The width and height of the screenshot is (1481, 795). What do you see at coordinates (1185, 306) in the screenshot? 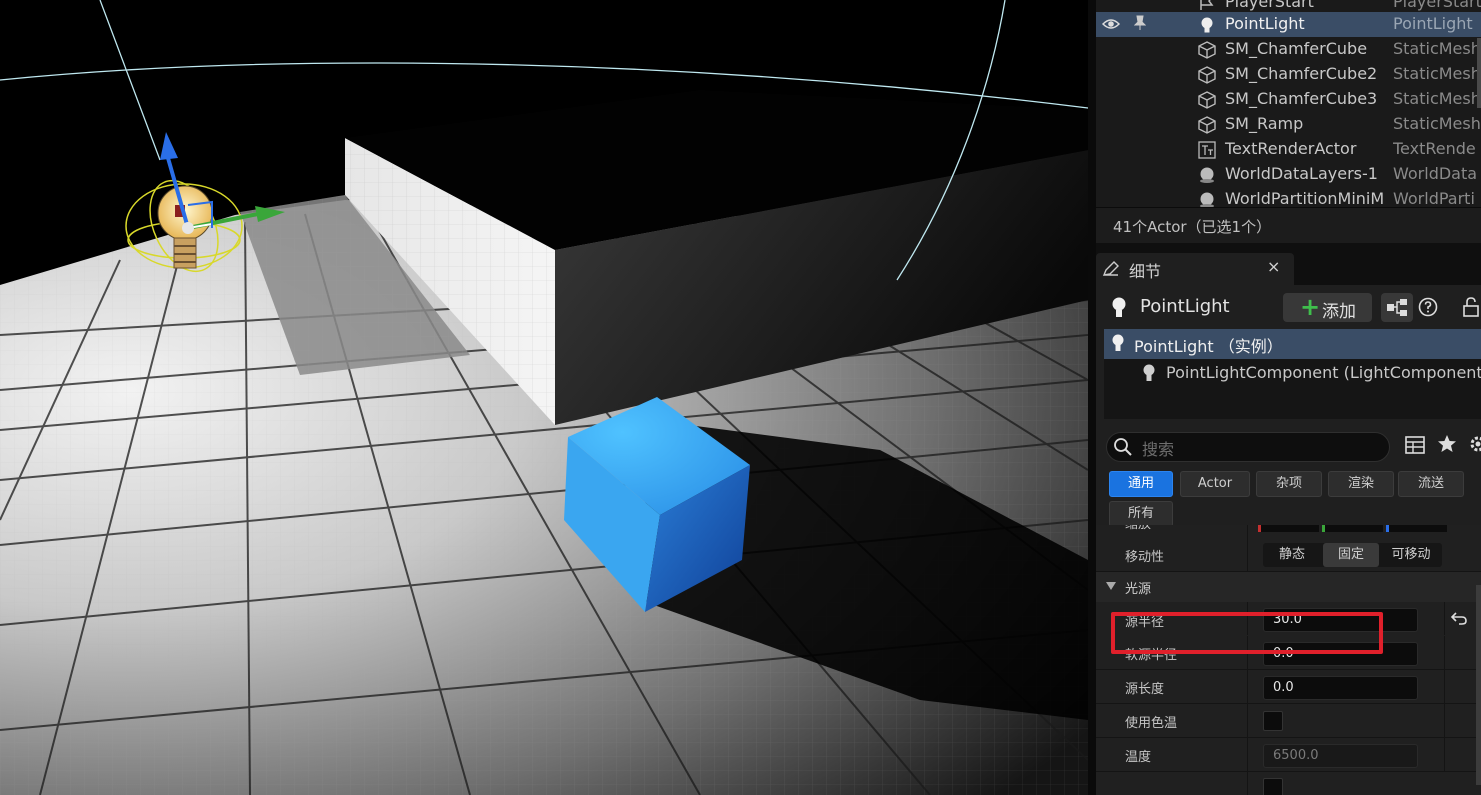
I see `actor-name: PointLight` at bounding box center [1185, 306].